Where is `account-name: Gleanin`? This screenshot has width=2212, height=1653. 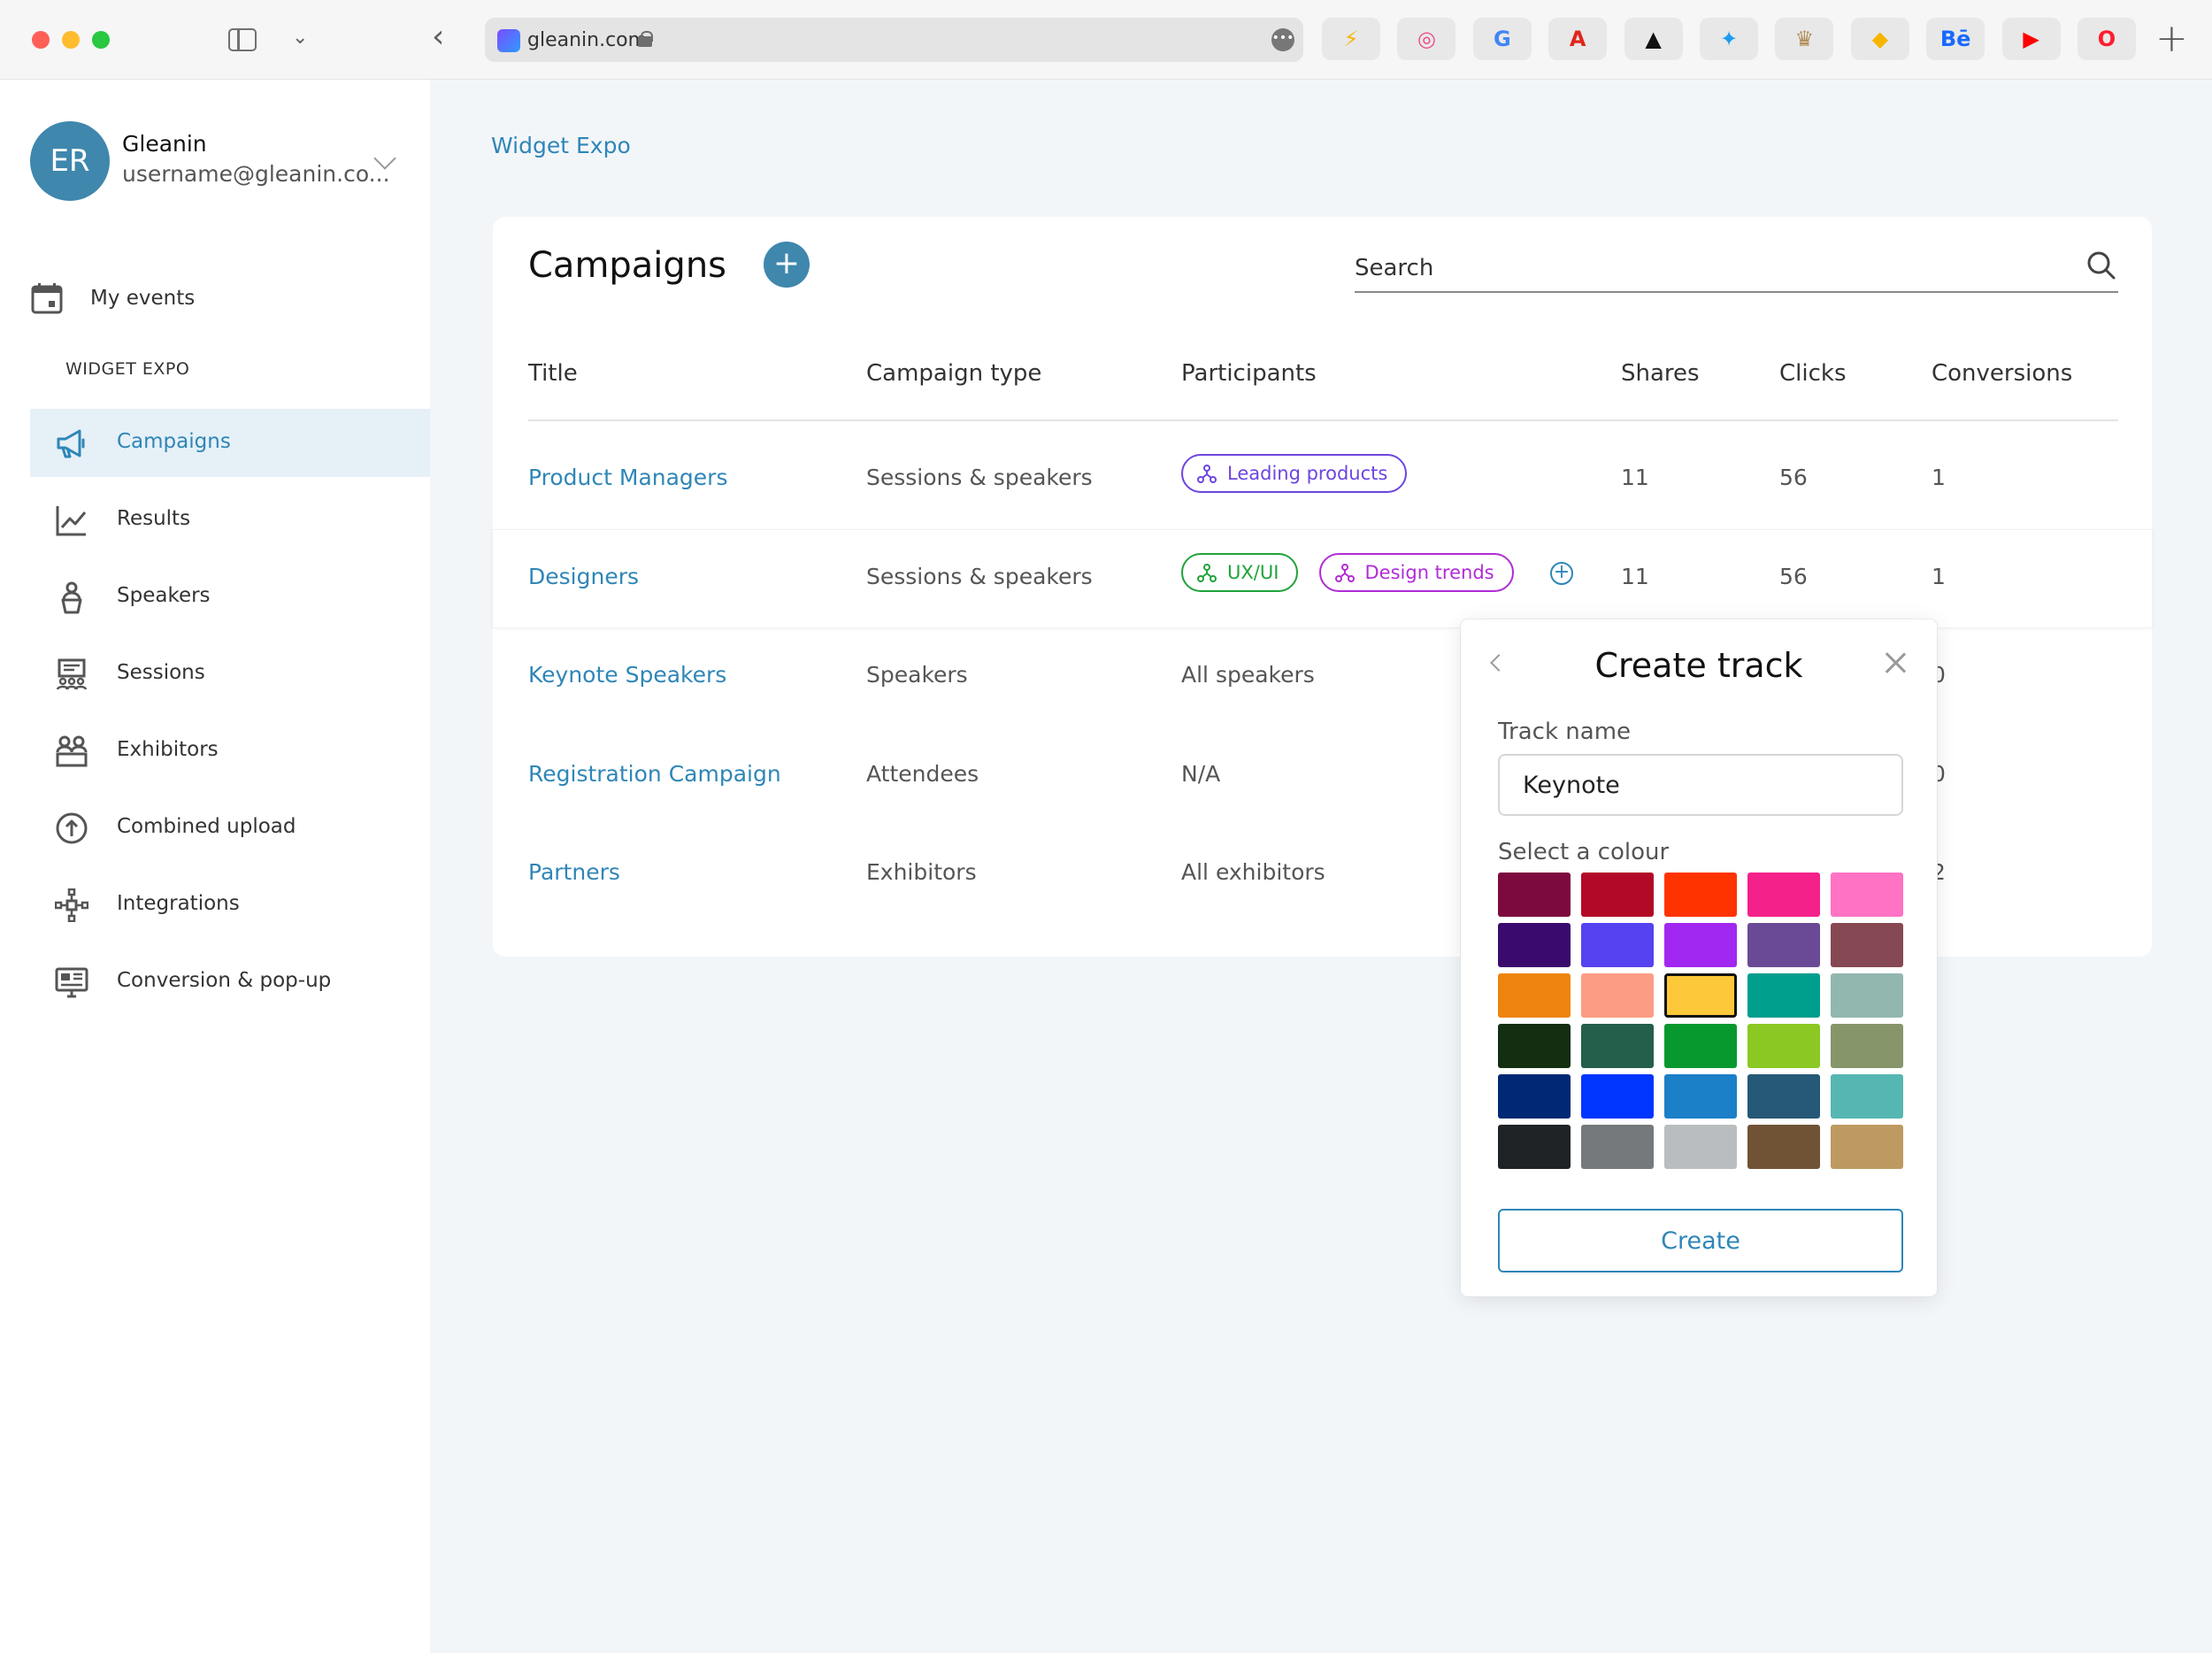 account-name: Gleanin is located at coordinates (164, 144).